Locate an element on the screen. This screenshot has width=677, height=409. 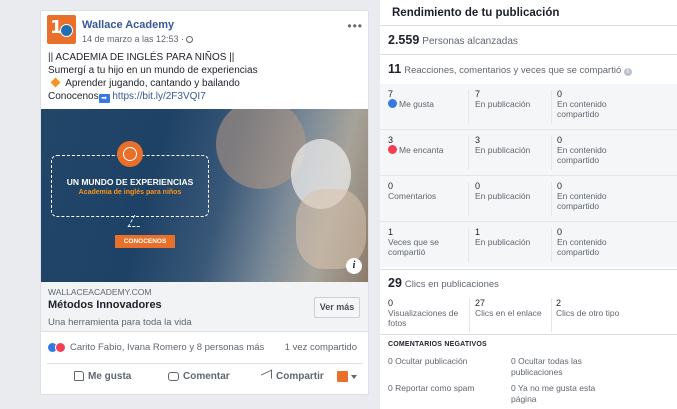
more-options-icon: ••• is located at coordinates (355, 26).